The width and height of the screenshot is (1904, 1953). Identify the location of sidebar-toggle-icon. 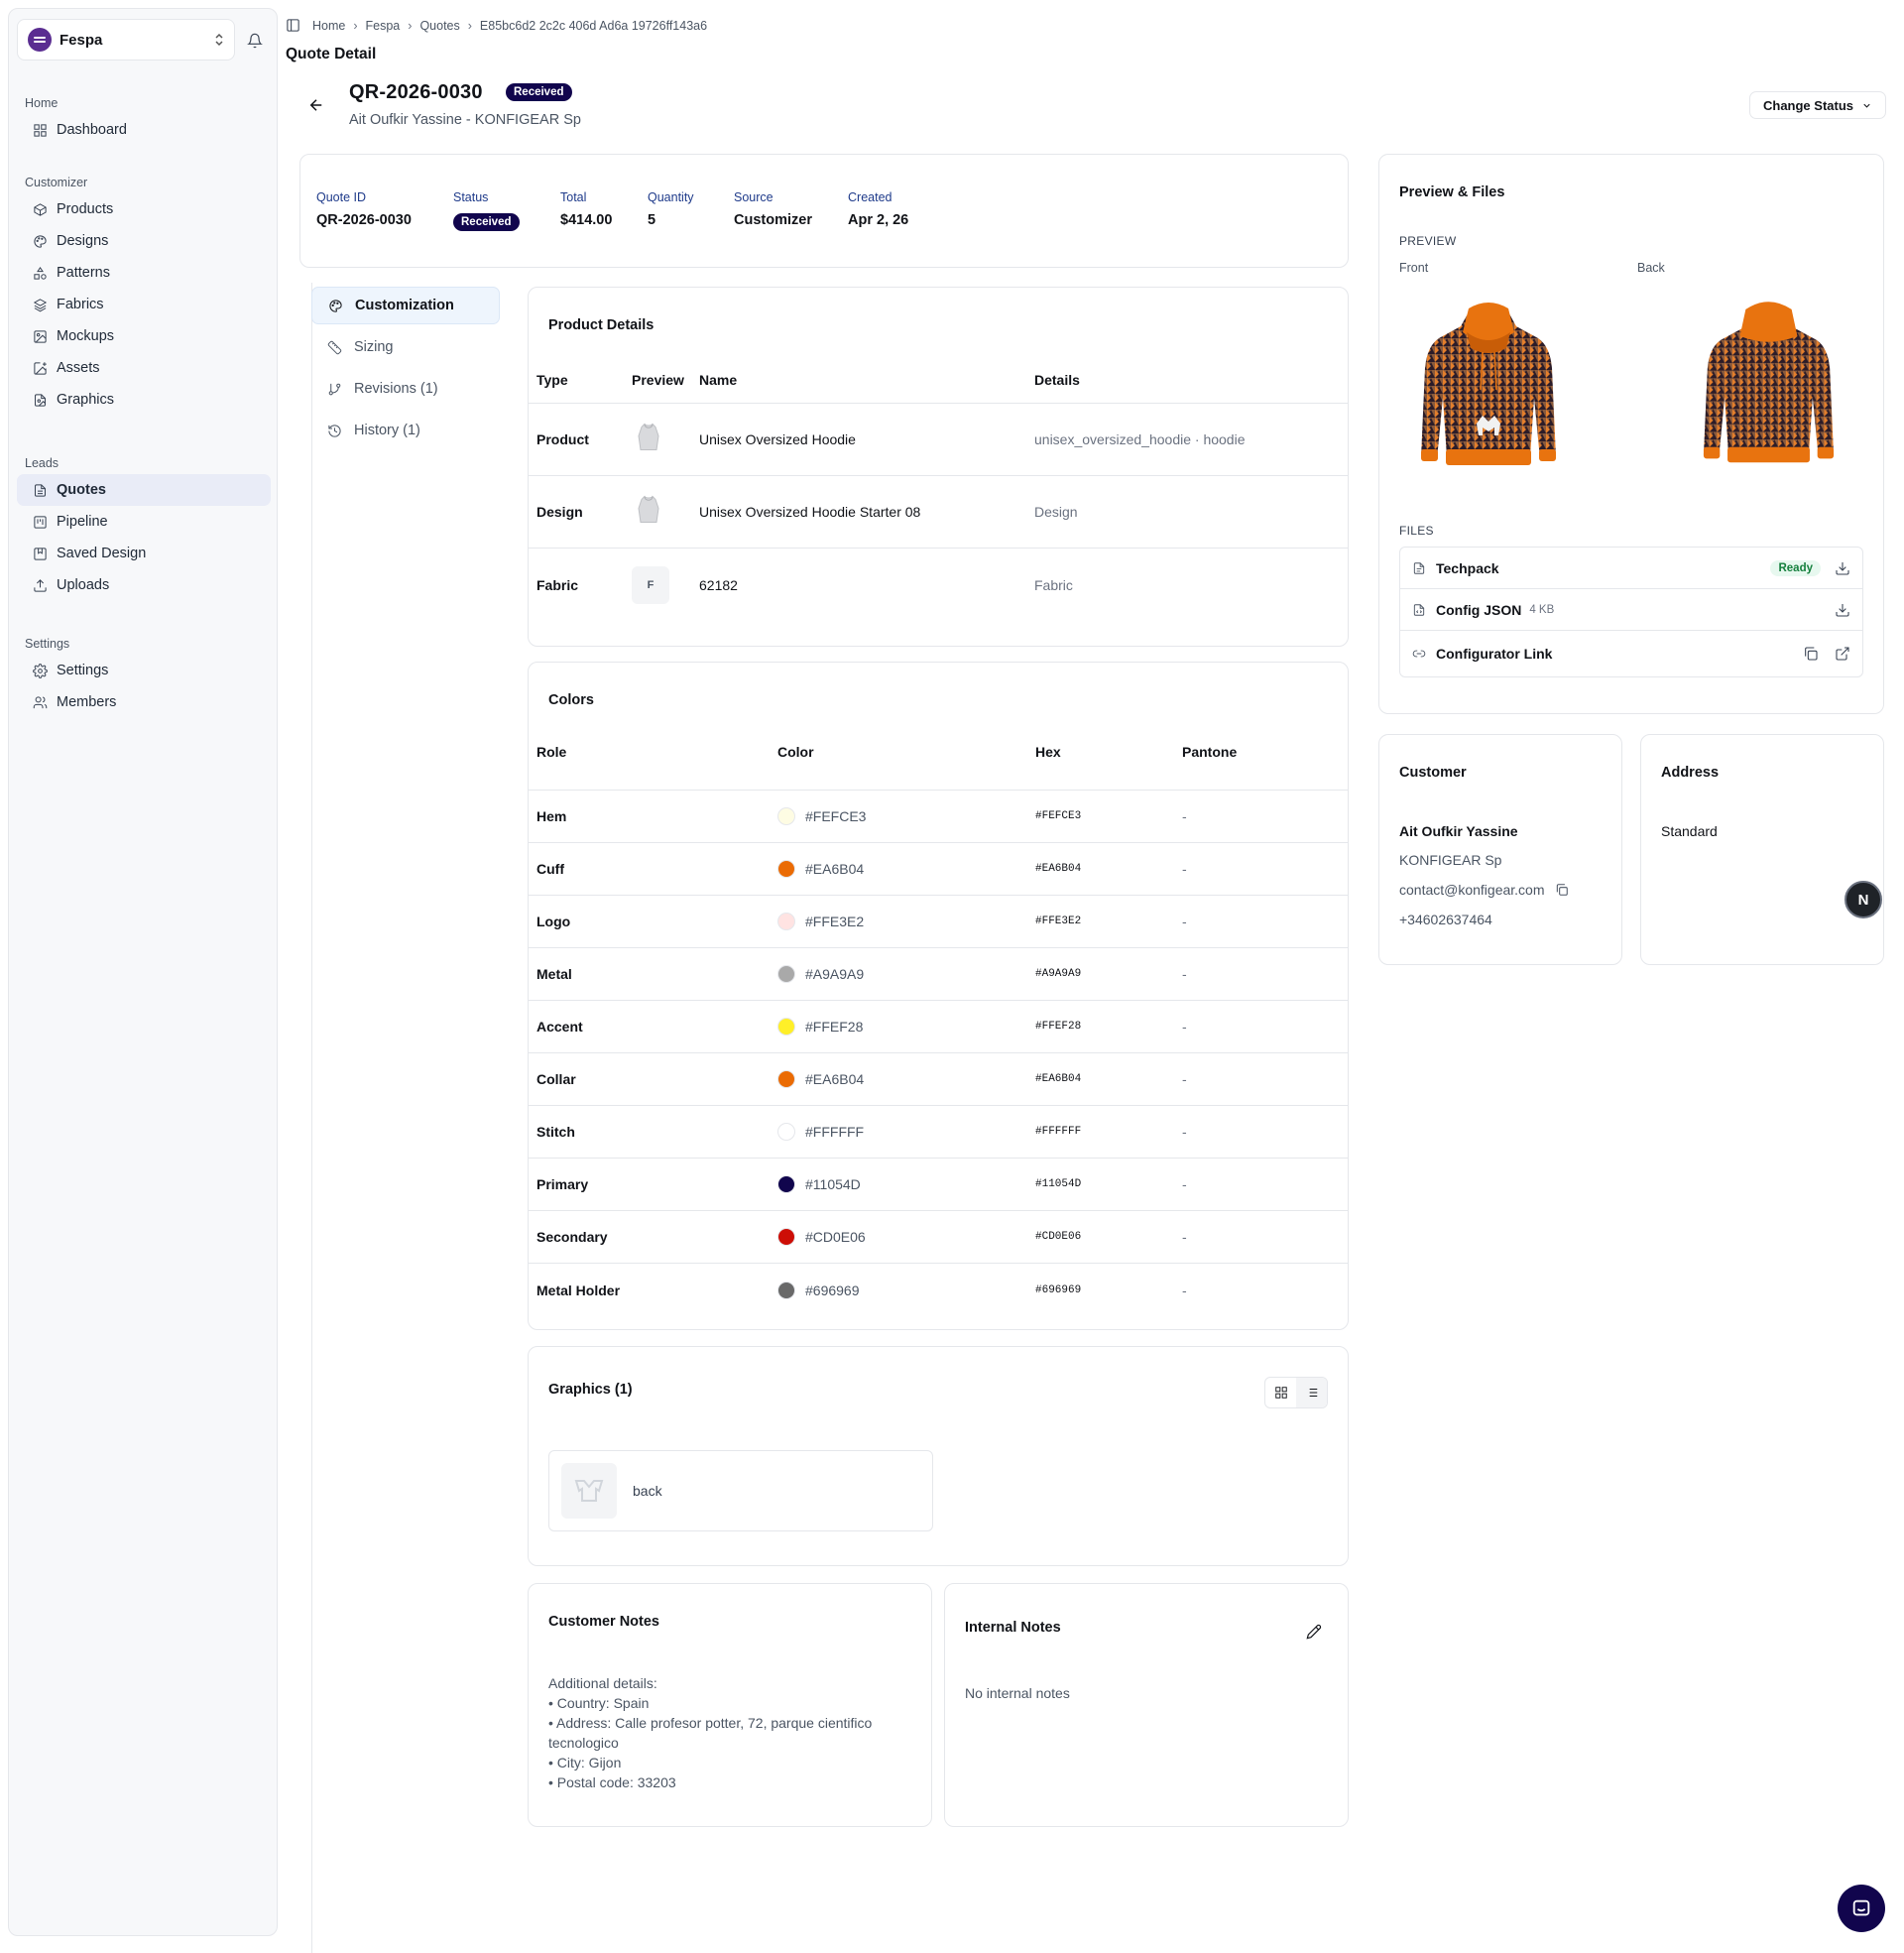
(293, 25).